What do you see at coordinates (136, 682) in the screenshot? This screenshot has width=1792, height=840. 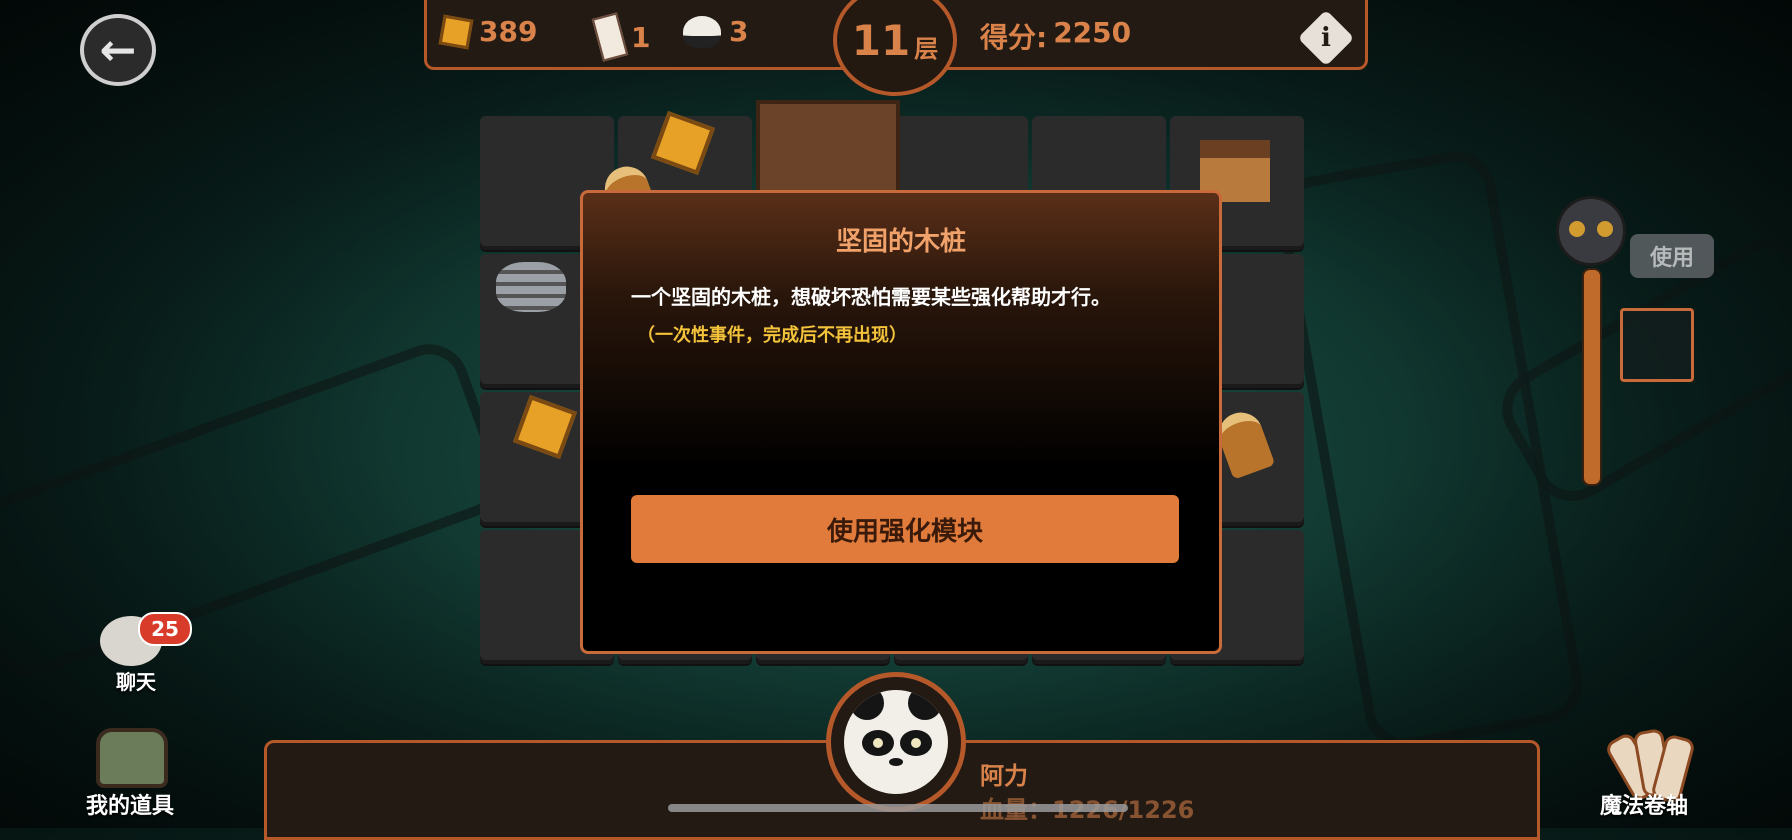 I see `chat-label: 聊天` at bounding box center [136, 682].